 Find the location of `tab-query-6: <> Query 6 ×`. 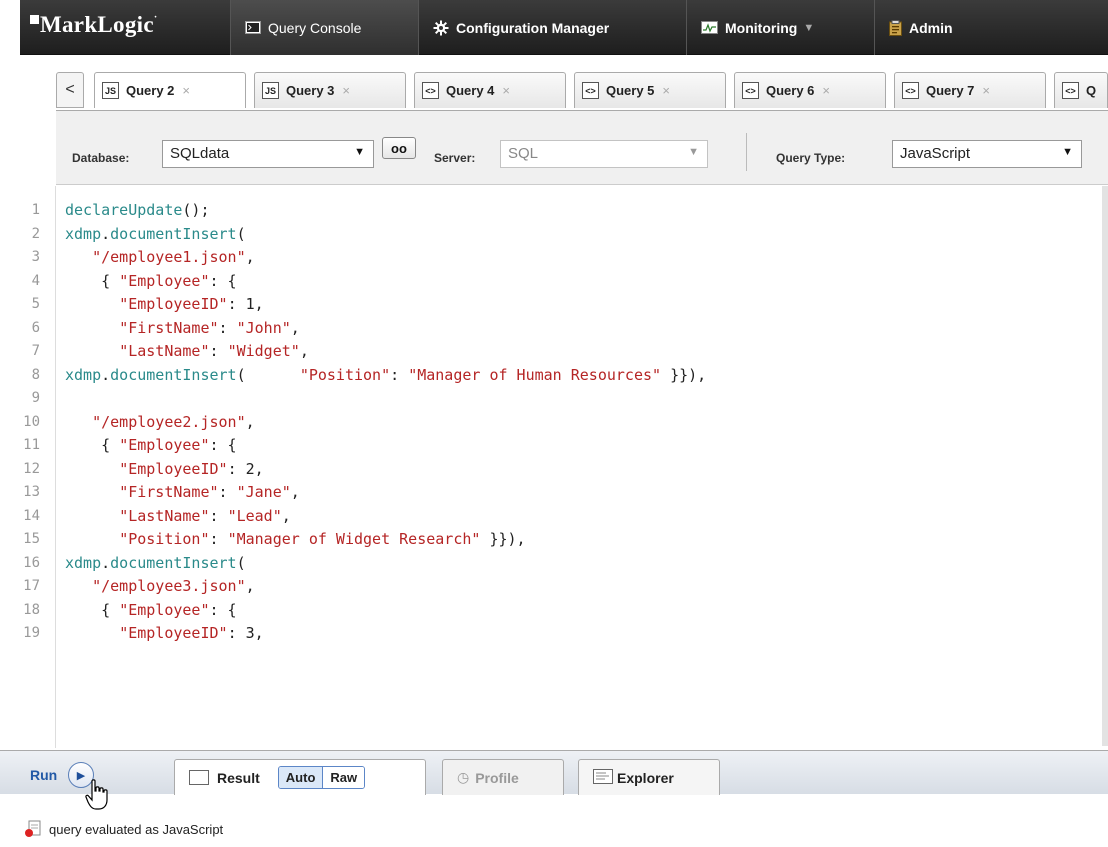

tab-query-6: <> Query 6 × is located at coordinates (810, 90).